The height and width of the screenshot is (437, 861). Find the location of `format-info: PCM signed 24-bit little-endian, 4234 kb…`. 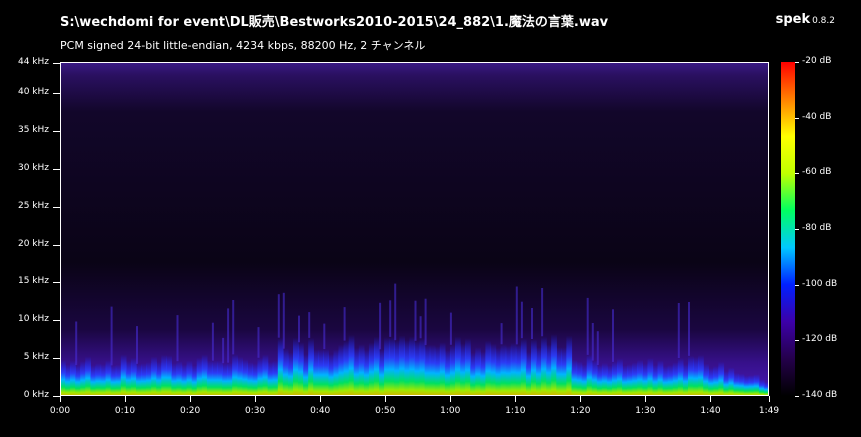

format-info: PCM signed 24-bit little-endian, 4234 kb… is located at coordinates (243, 45).